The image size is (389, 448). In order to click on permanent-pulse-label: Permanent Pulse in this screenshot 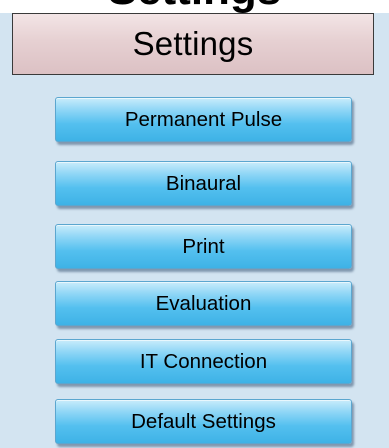, I will do `click(203, 119)`.